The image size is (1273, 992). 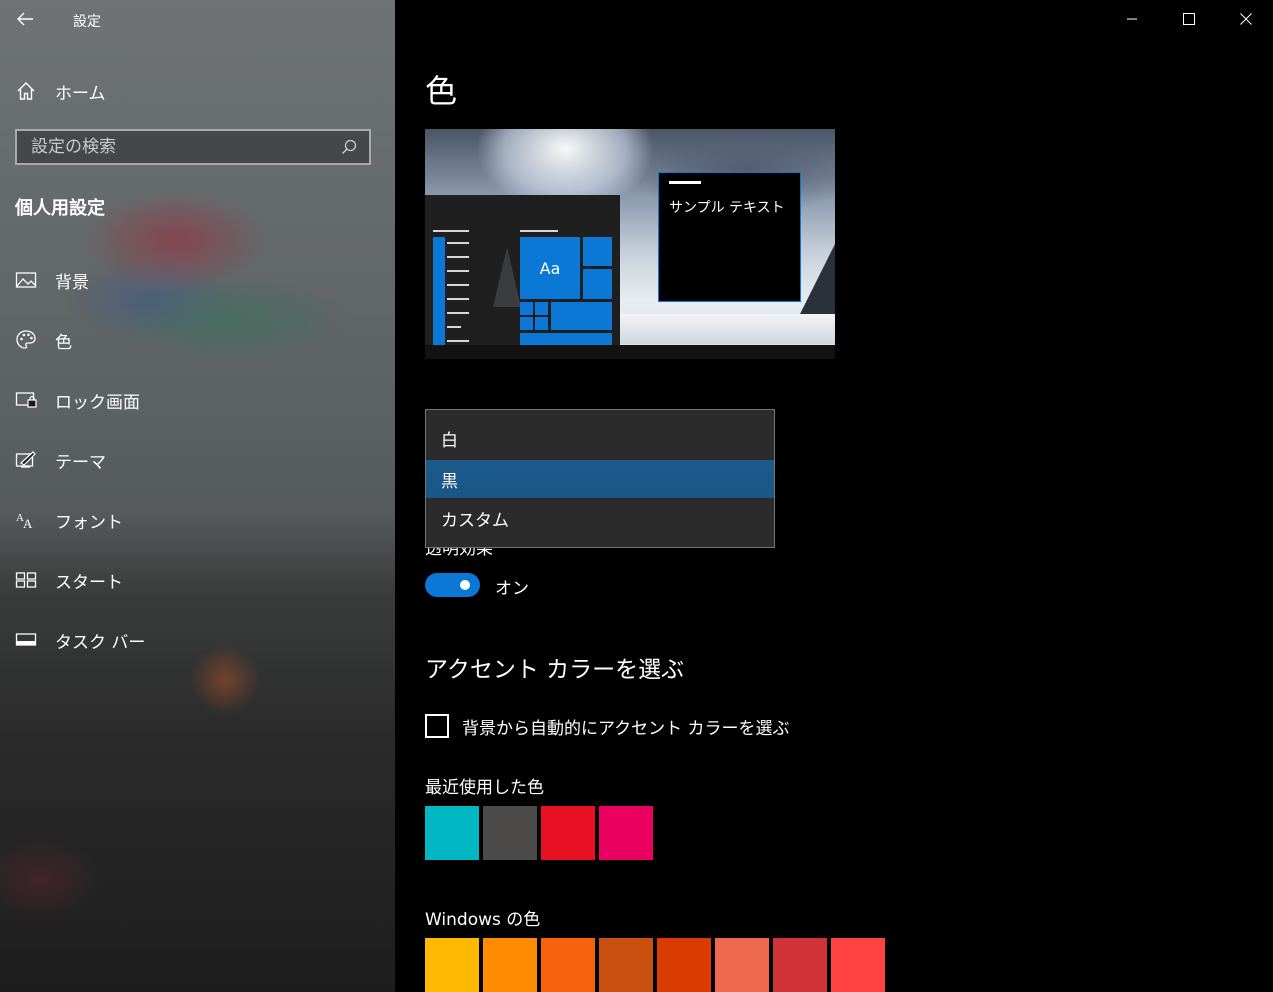 What do you see at coordinates (72, 282) in the screenshot?
I see `sidebar-item-label: 背景` at bounding box center [72, 282].